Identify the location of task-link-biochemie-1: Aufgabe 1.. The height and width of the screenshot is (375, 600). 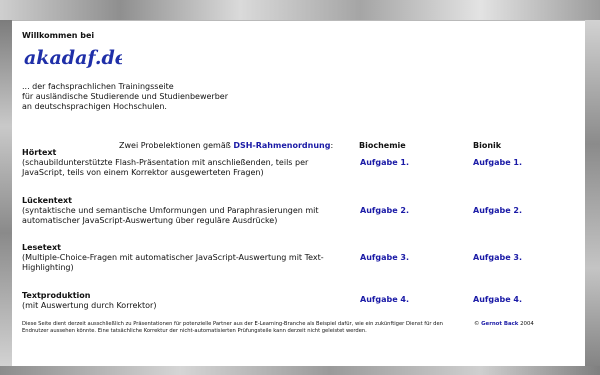
(384, 162).